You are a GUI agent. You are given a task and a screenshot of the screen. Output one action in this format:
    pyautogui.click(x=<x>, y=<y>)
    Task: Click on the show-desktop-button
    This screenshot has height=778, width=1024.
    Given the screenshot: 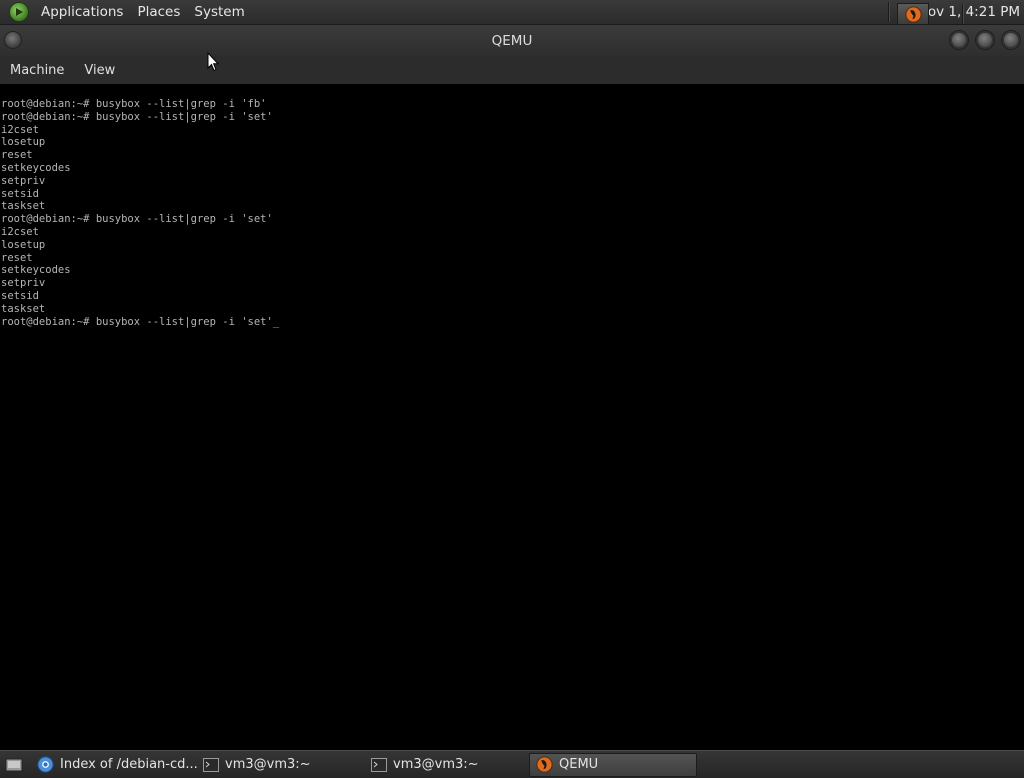 What is the action you would take?
    pyautogui.click(x=14, y=765)
    